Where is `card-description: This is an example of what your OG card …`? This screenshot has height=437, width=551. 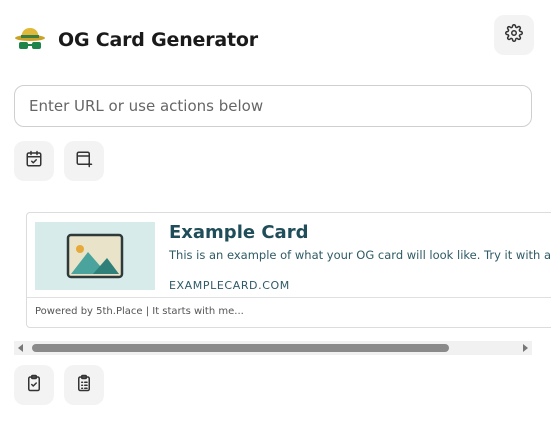 card-description: This is an example of what your OG card … is located at coordinates (360, 255).